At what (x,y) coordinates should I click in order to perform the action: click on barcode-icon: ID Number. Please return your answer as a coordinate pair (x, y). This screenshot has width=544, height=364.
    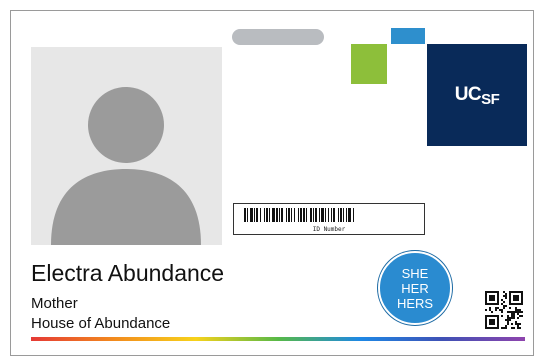
    Looking at the image, I should click on (329, 219).